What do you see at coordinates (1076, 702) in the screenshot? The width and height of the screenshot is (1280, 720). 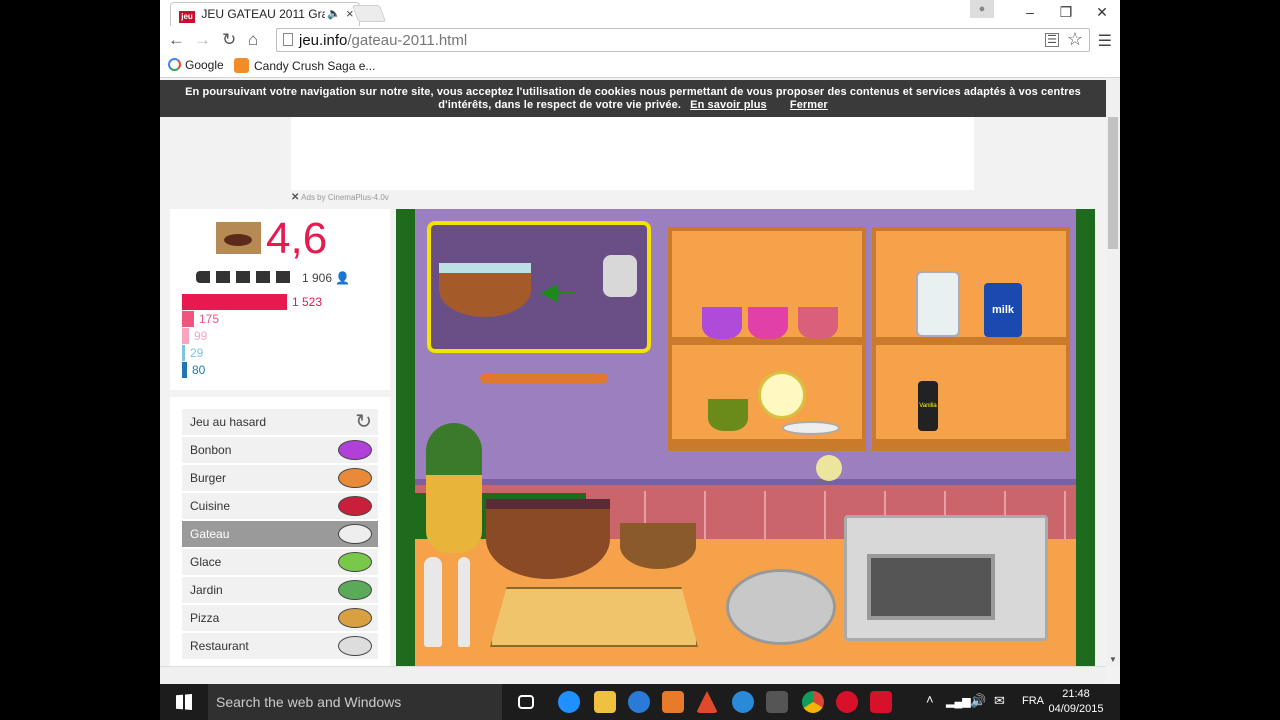 I see `system-clock: 21:48 04/09/2015` at bounding box center [1076, 702].